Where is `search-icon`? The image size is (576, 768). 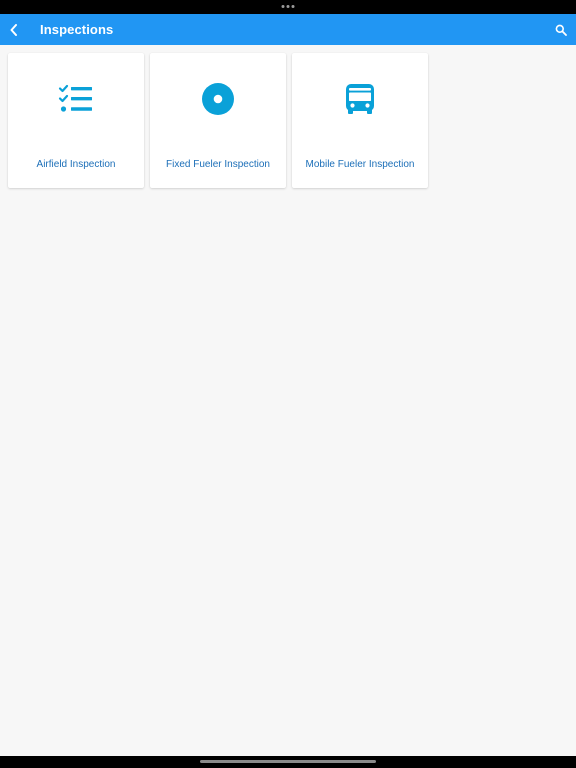 search-icon is located at coordinates (561, 30).